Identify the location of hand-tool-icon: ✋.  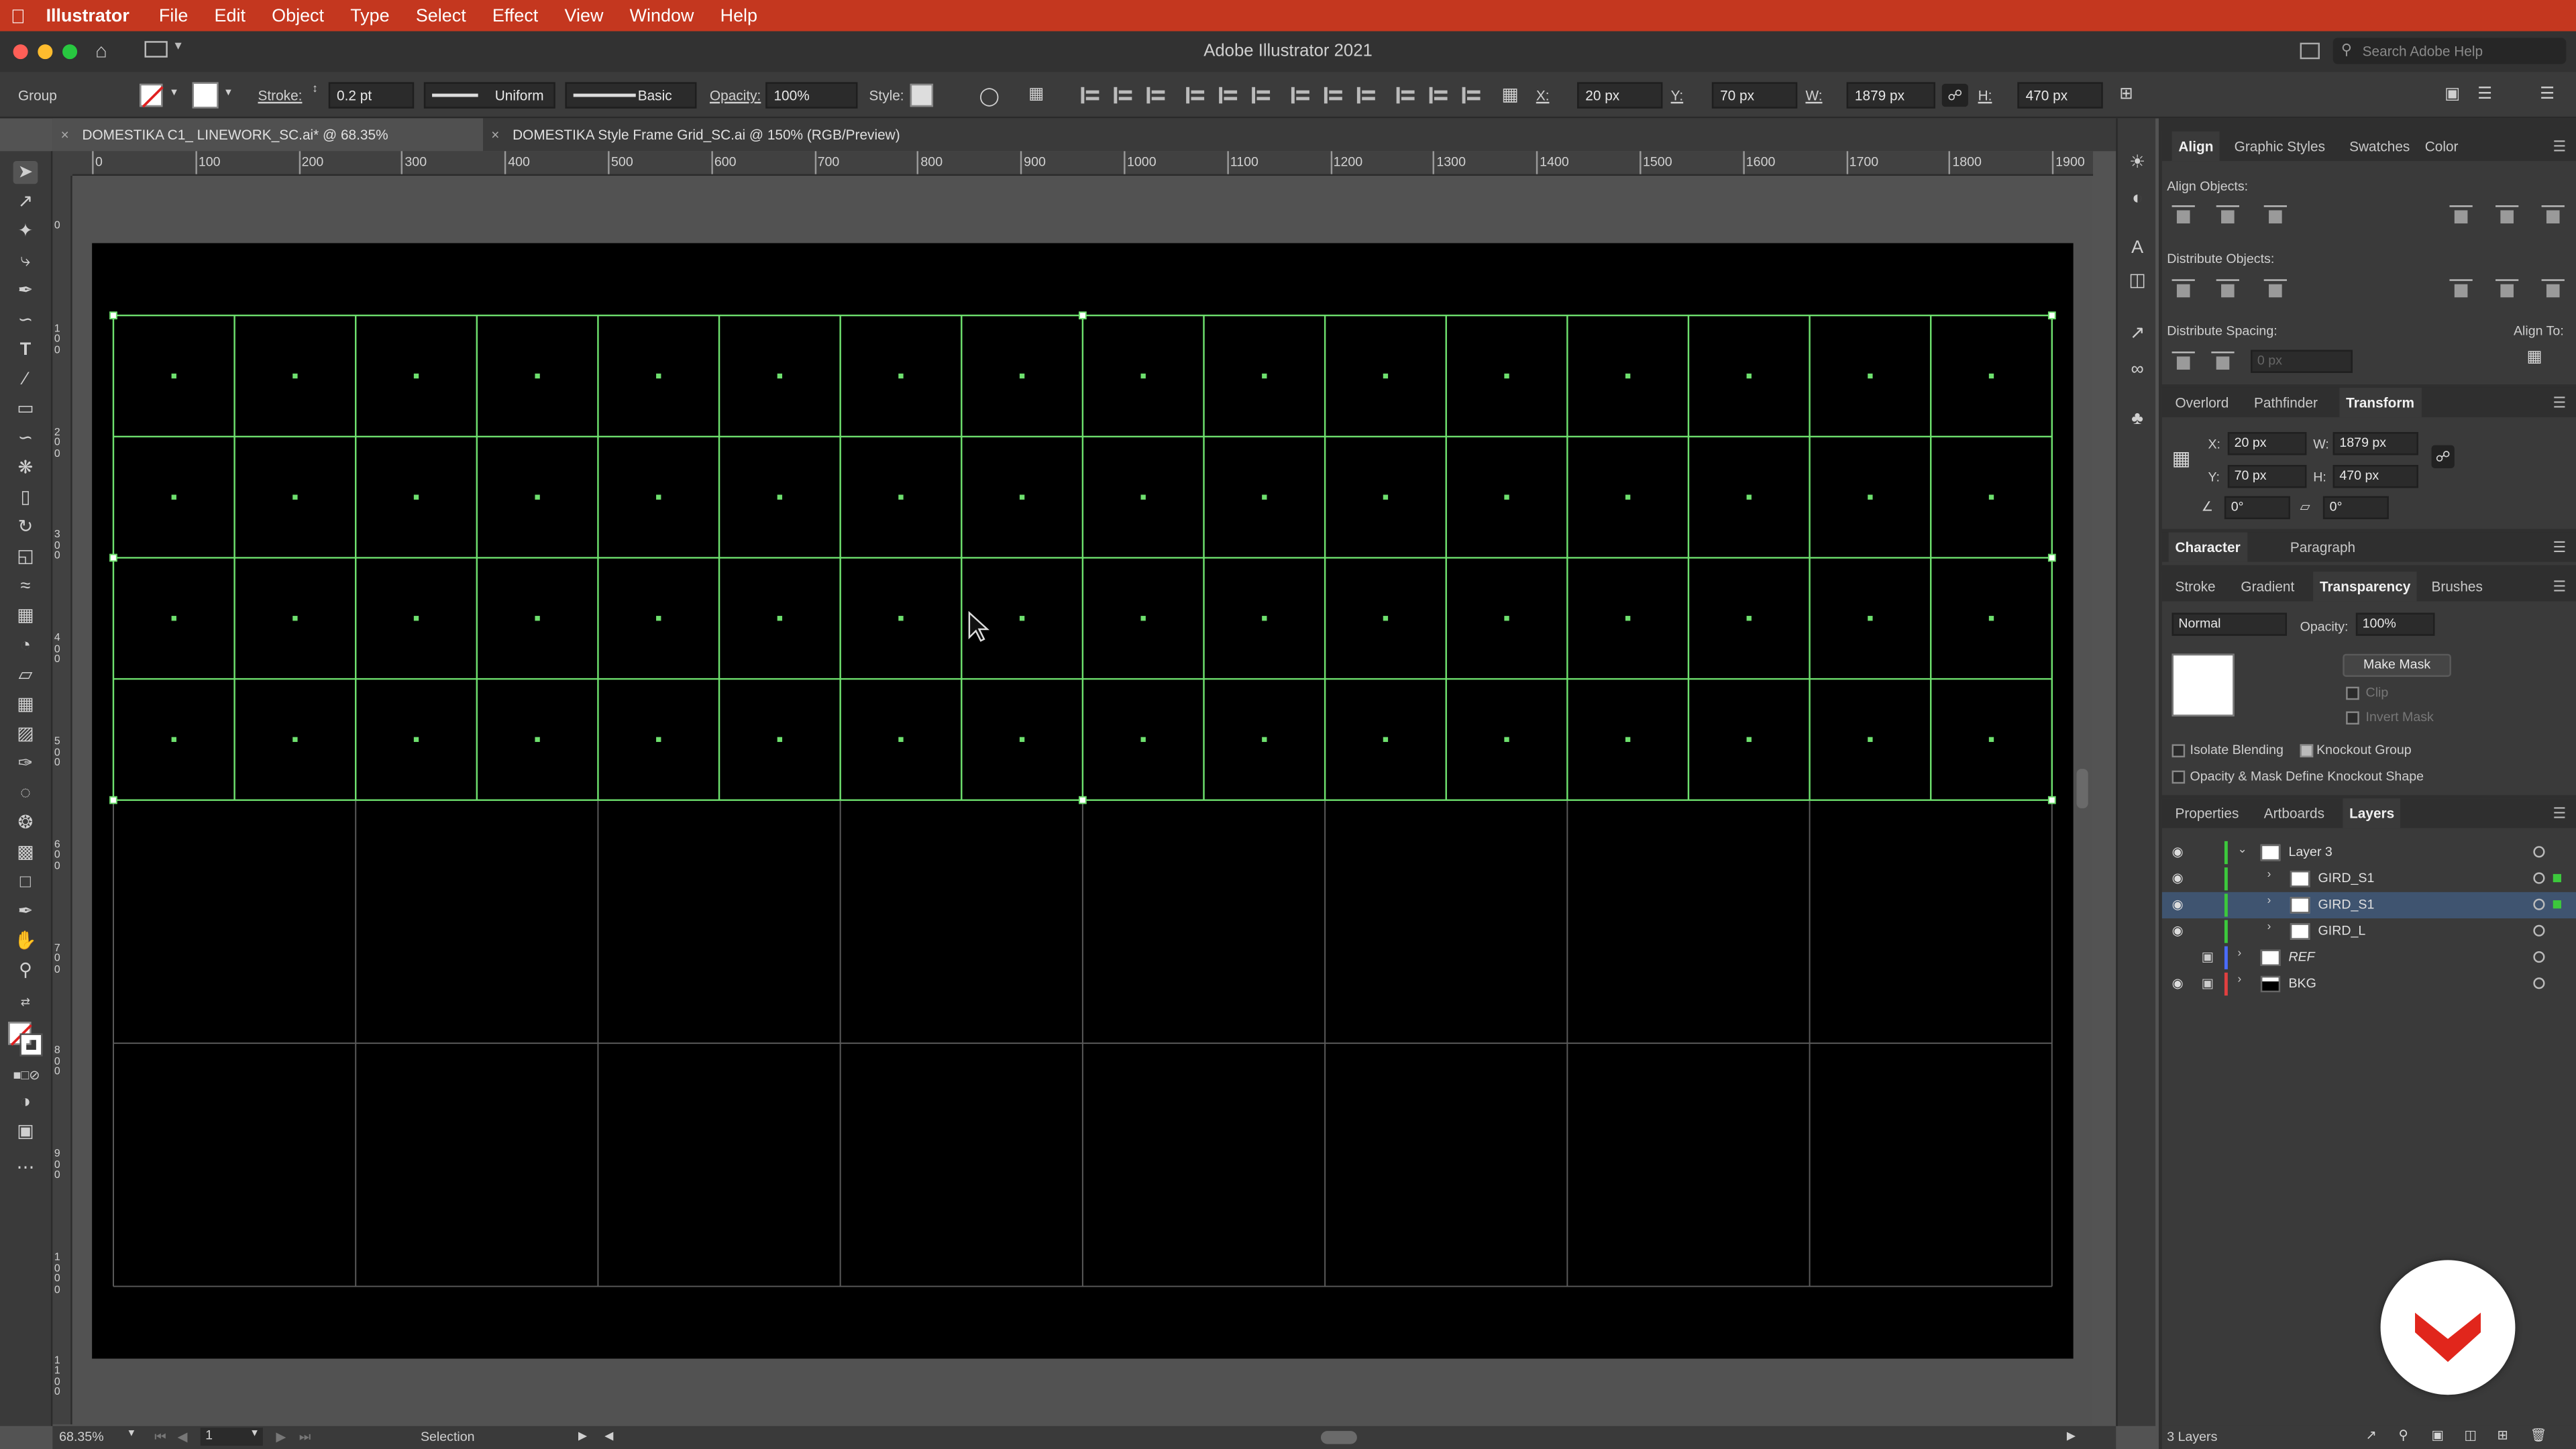
(25, 941).